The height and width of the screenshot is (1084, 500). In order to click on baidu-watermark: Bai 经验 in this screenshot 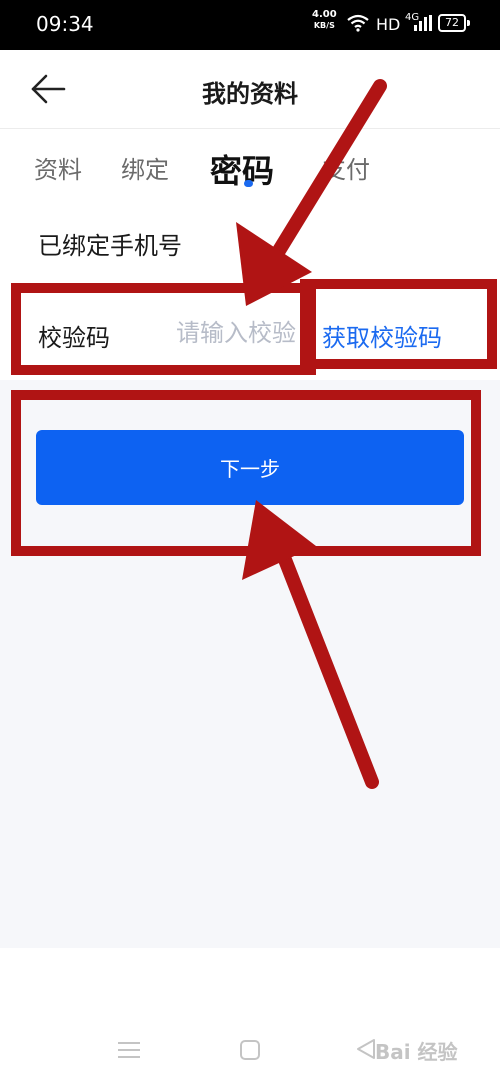, I will do `click(416, 1052)`.